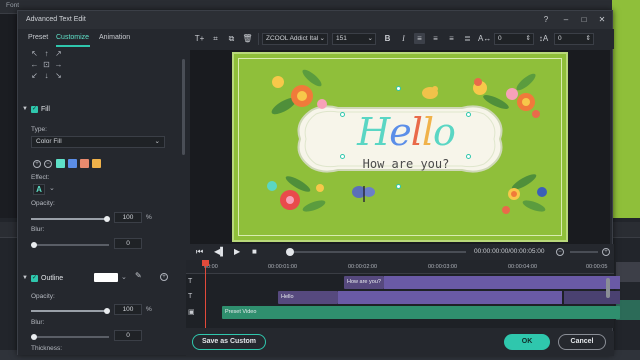  Describe the element at coordinates (128, 243) in the screenshot. I see `fill-blur-value: 0` at that location.